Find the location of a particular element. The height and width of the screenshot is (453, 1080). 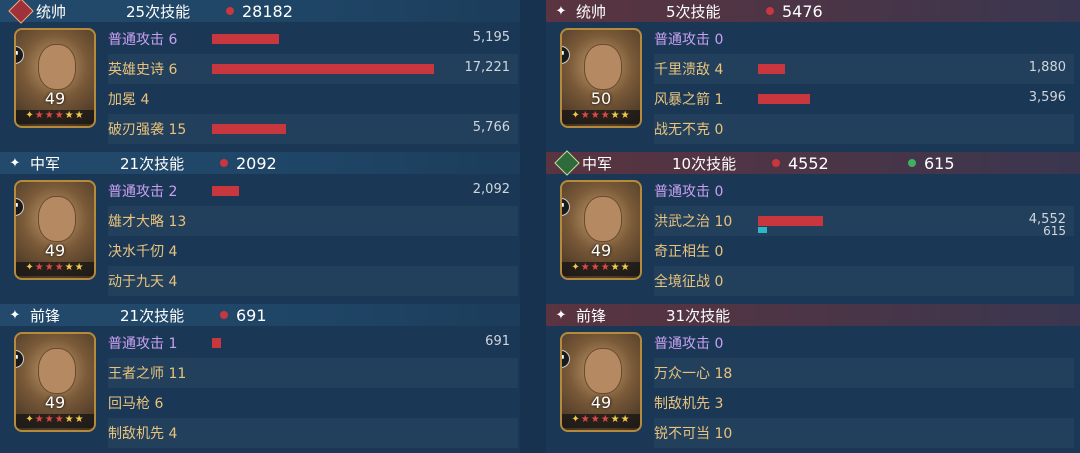

skill-name: 普通攻击 6 is located at coordinates (158, 39).